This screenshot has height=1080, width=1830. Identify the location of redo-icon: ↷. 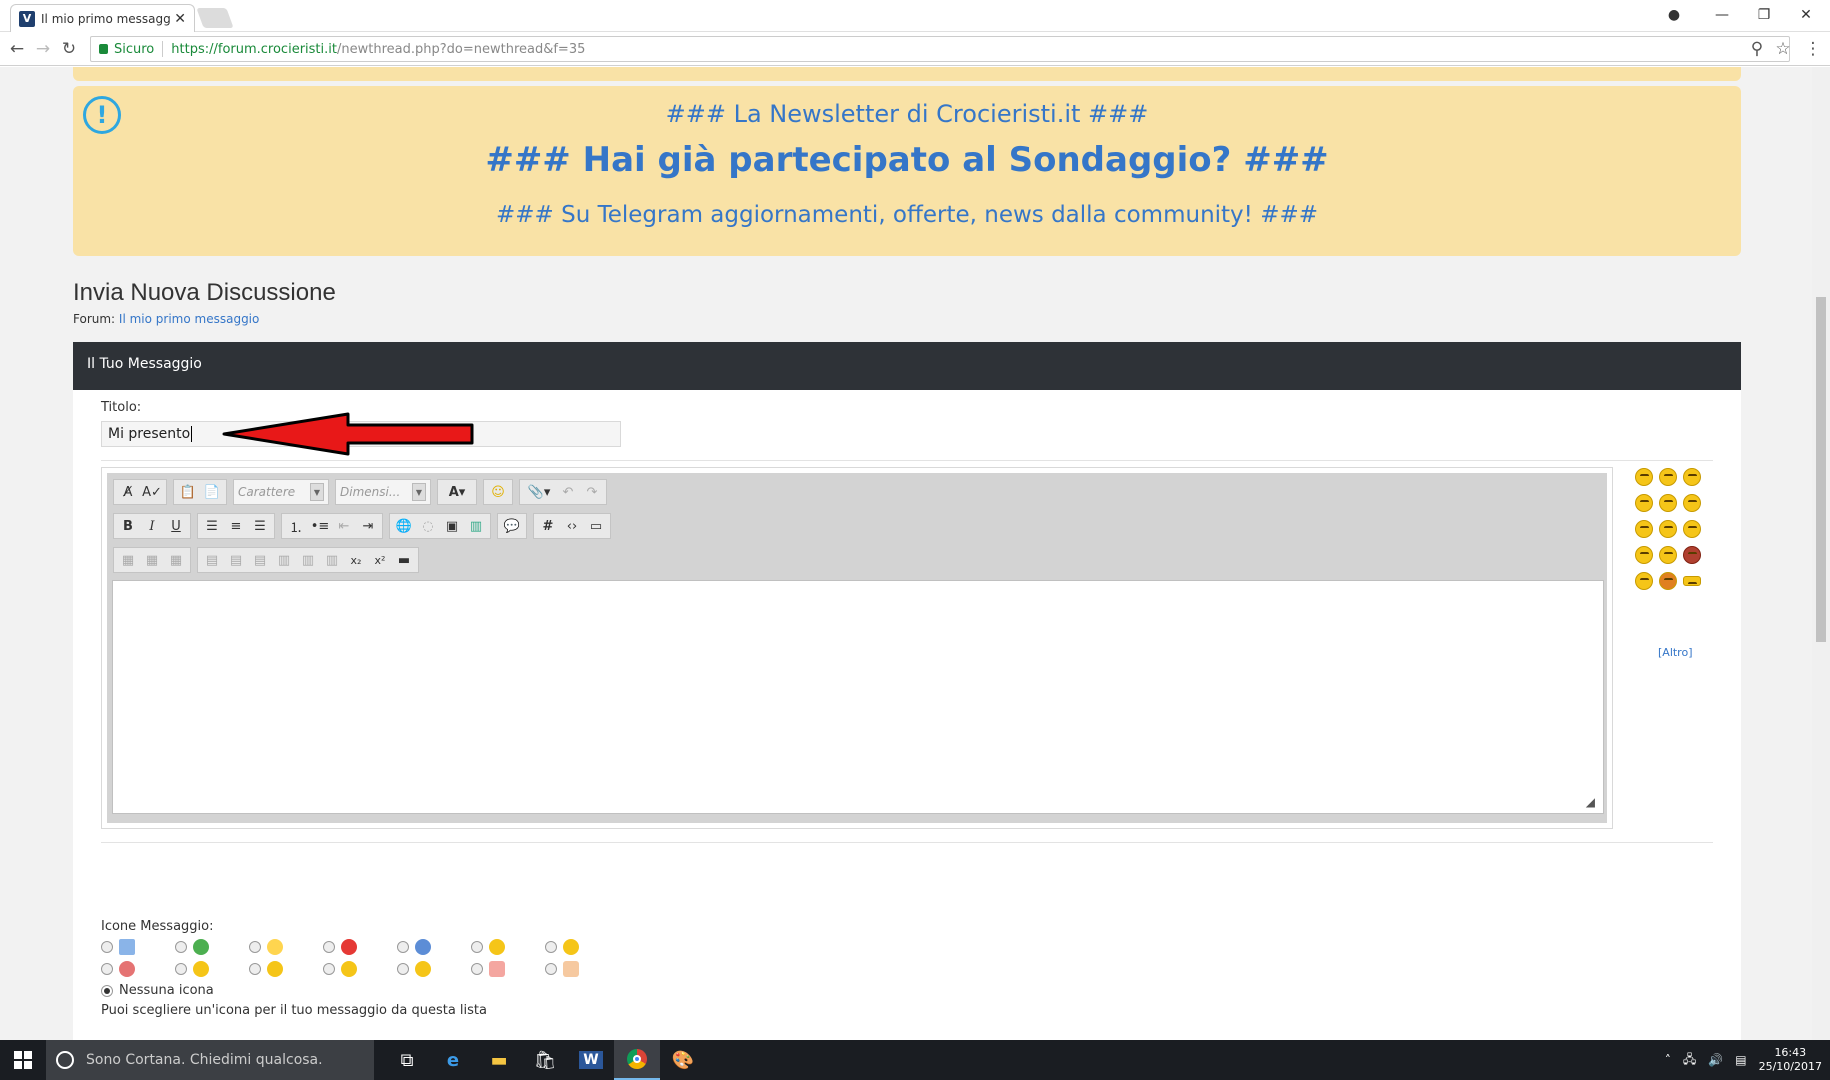
(592, 492).